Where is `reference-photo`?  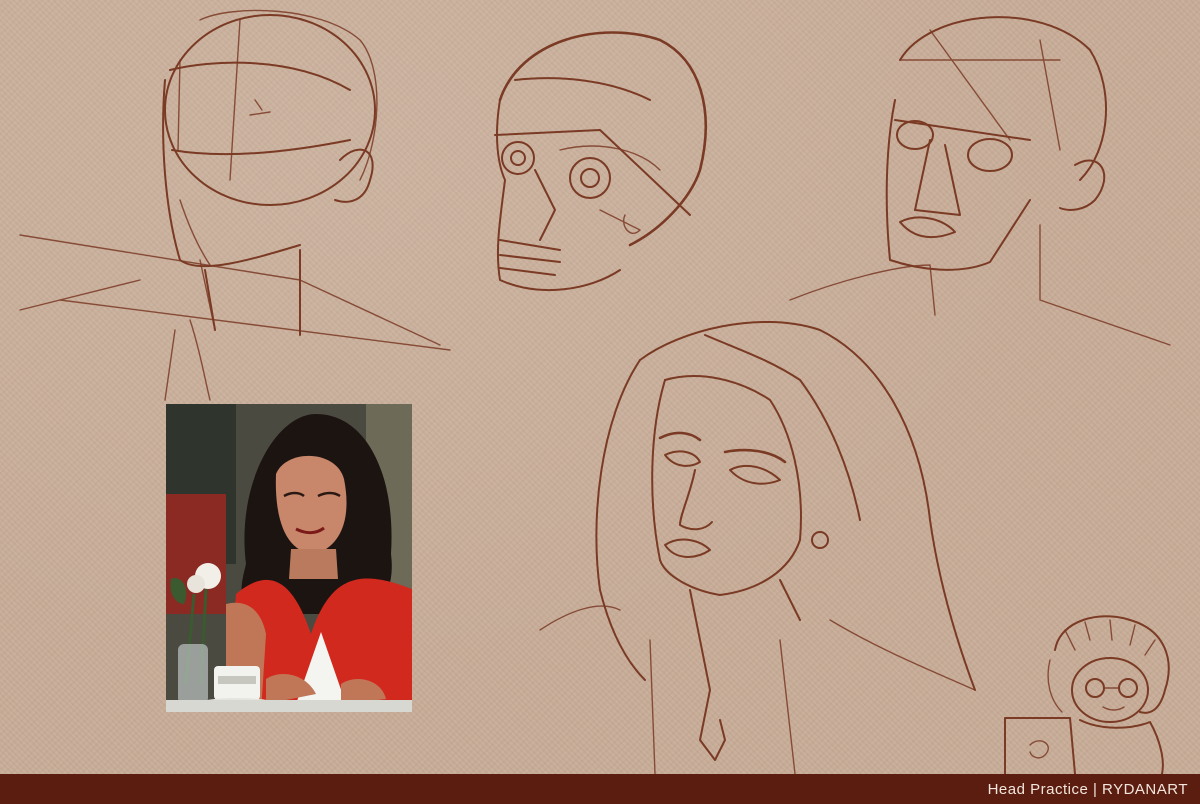
reference-photo is located at coordinates (289, 558).